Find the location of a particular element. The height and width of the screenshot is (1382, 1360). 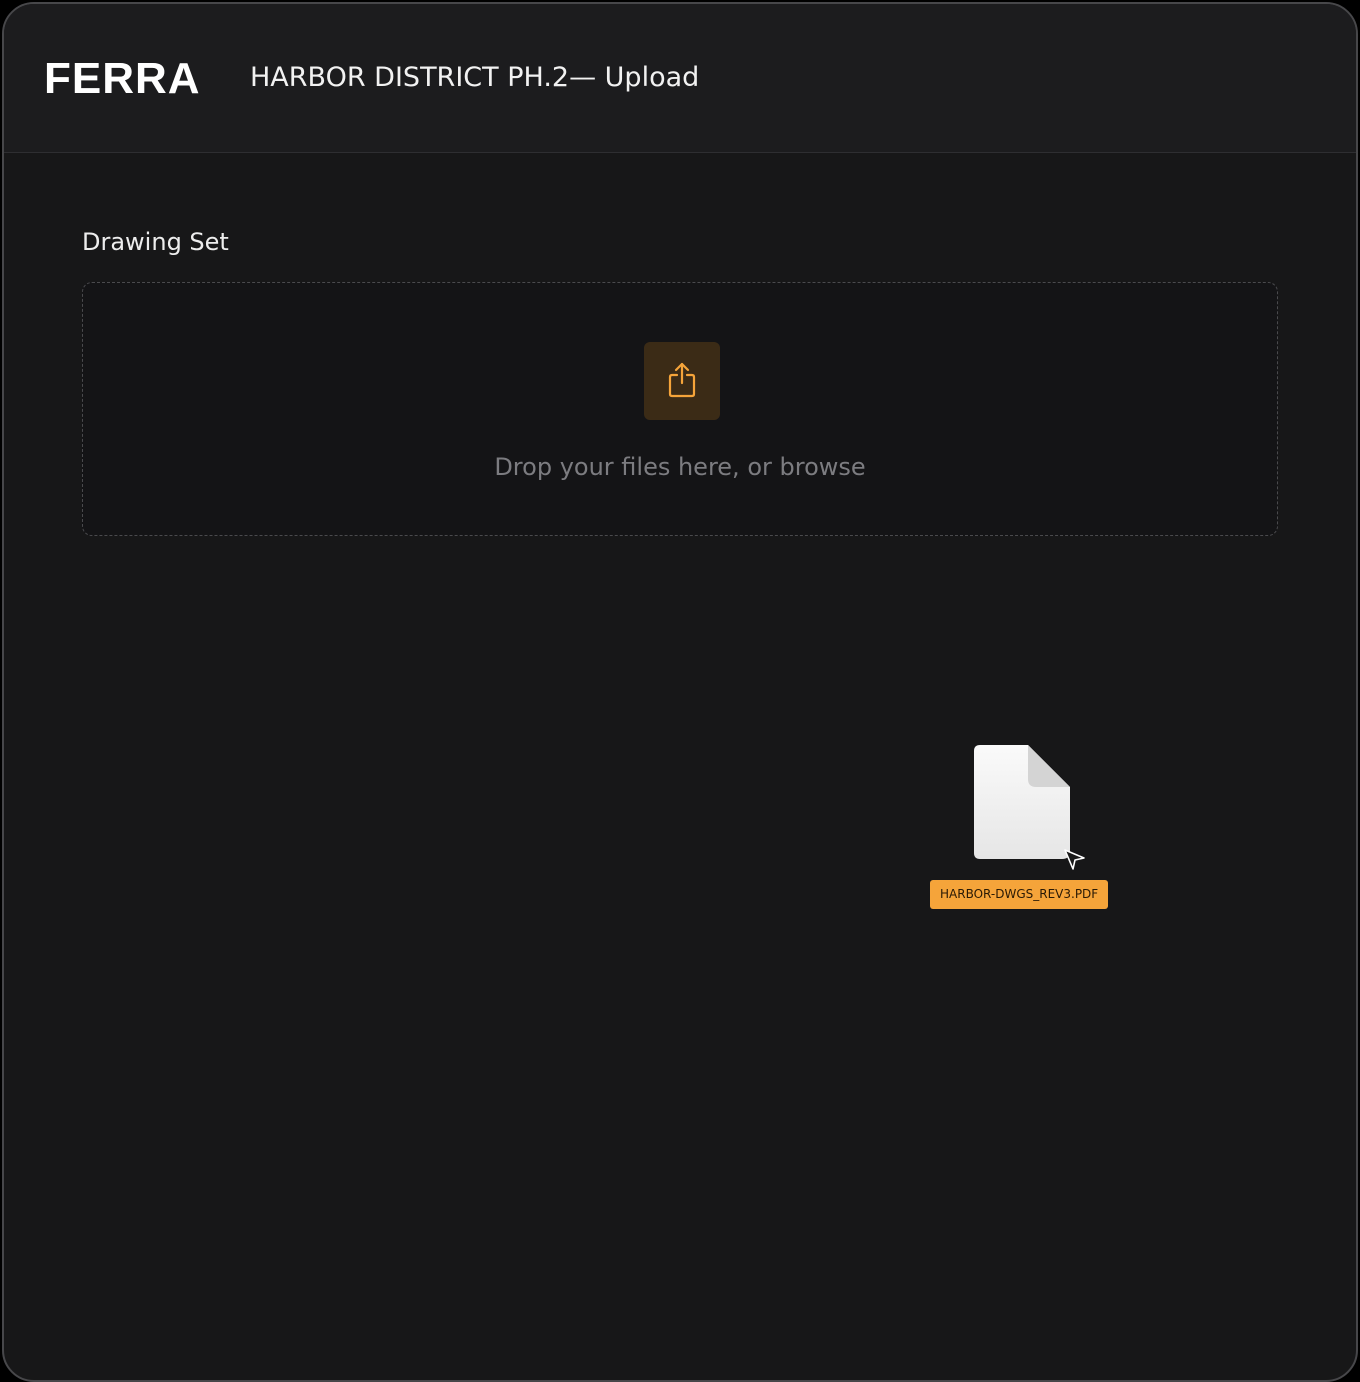

header: FERRA HARBOR DISTRICT PH.2— Upload is located at coordinates (680, 78).